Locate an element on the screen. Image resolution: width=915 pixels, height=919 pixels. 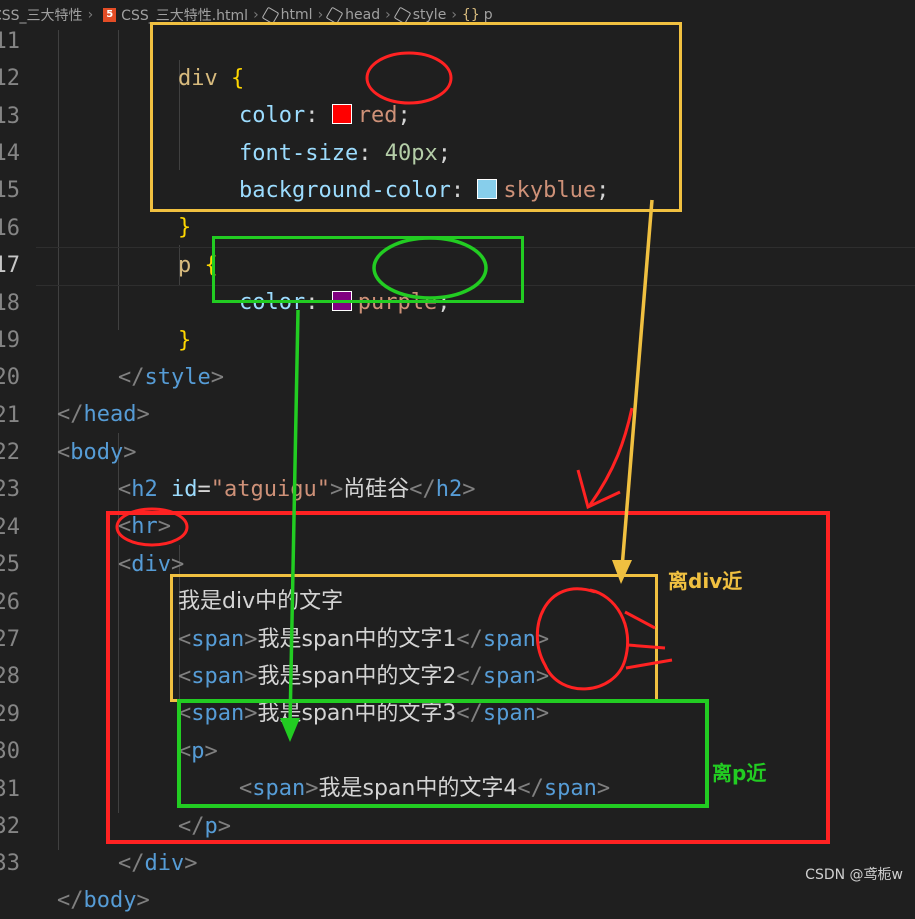
watermark: CSDN @鸢栀w is located at coordinates (854, 875).